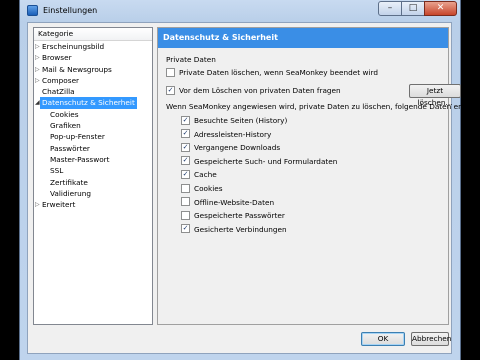  Describe the element at coordinates (80, 159) in the screenshot. I see `sidebar-item-label: Master-Passwort` at that location.